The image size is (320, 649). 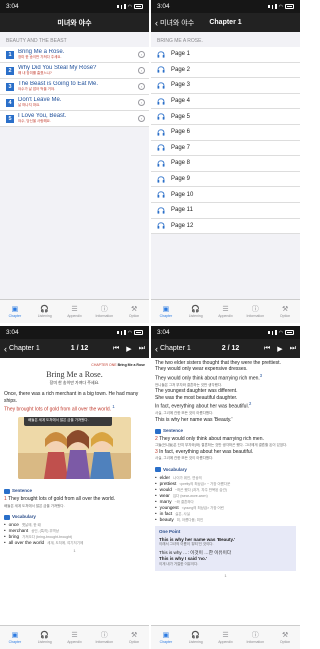 What do you see at coordinates (225, 520) in the screenshot?
I see `vocab-item: • beauty 미, 아름다움; 미인` at bounding box center [225, 520].